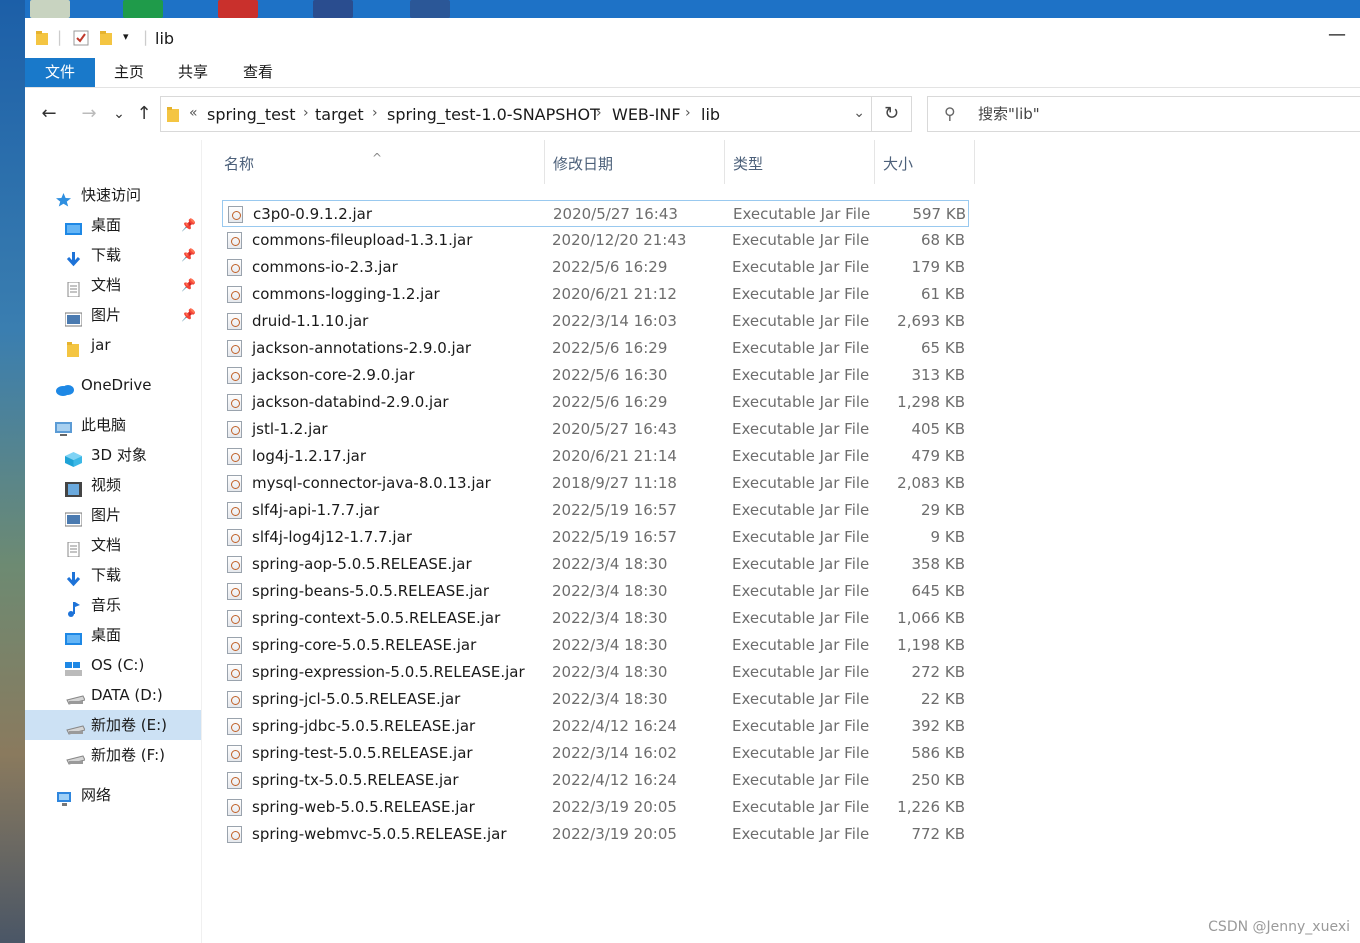 The height and width of the screenshot is (943, 1360). What do you see at coordinates (73, 577) in the screenshot?
I see `download-icon` at bounding box center [73, 577].